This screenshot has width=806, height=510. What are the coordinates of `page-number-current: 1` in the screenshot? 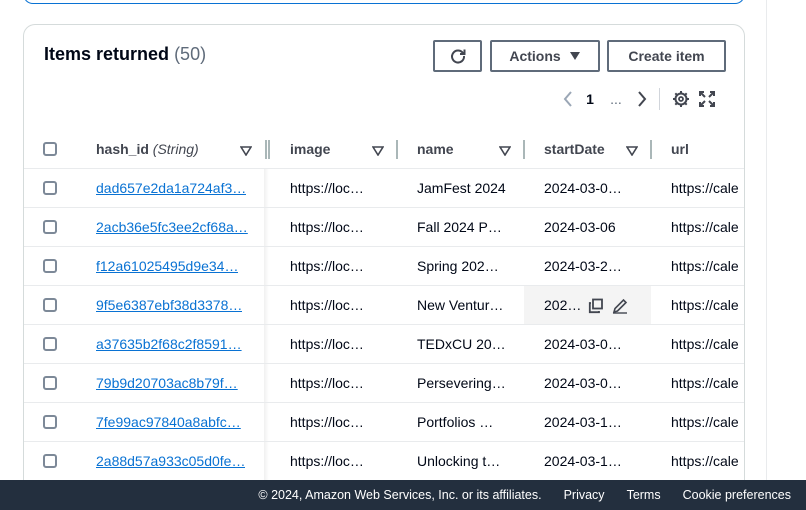 It's located at (590, 99).